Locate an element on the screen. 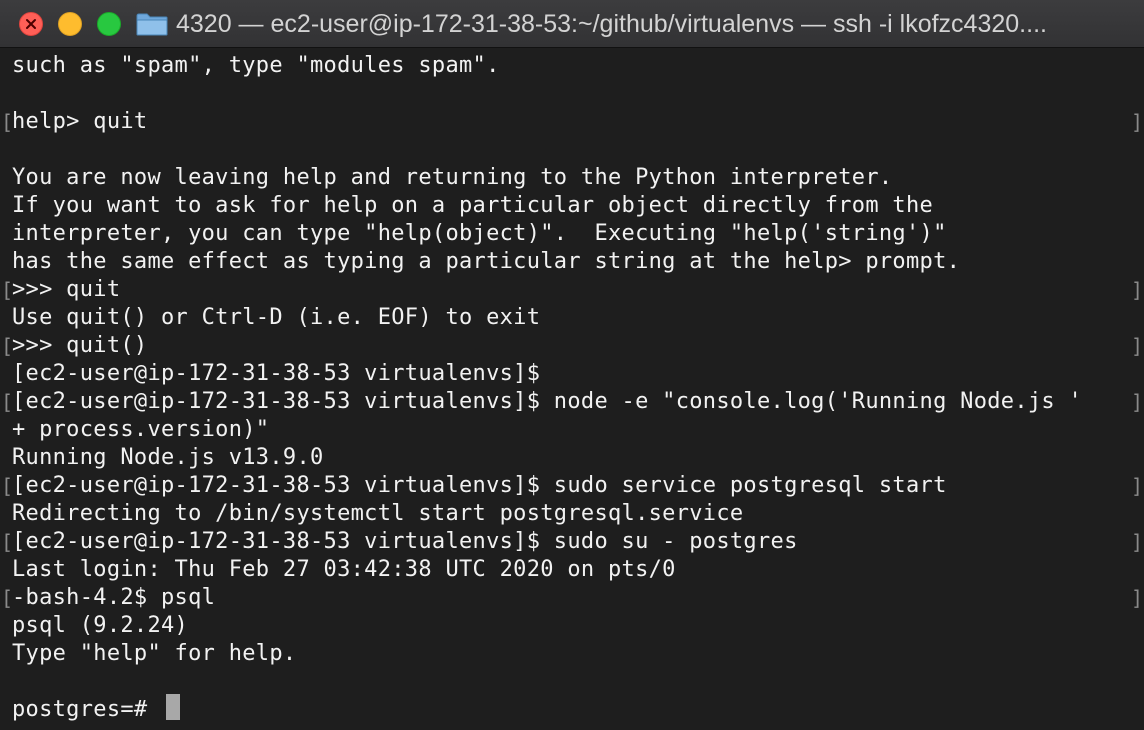  terminal-cursor is located at coordinates (173, 707).